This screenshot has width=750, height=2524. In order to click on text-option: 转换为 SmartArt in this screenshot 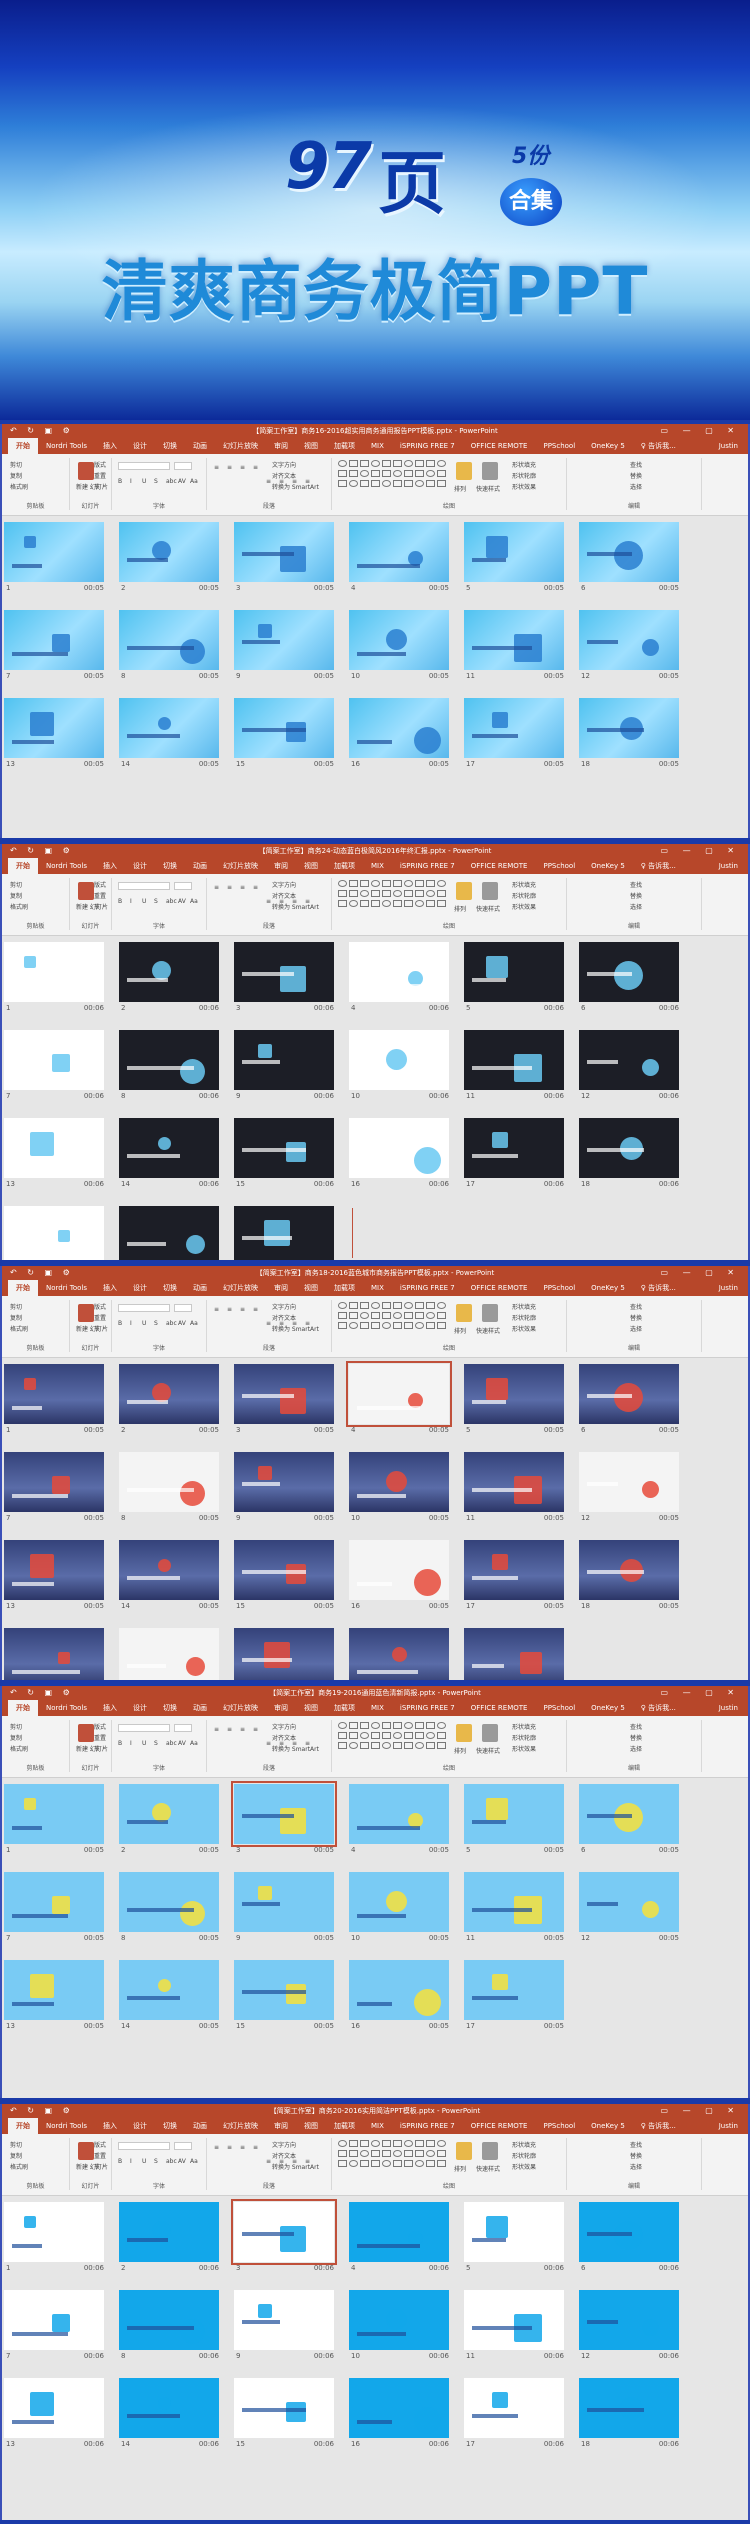, I will do `click(295, 1748)`.